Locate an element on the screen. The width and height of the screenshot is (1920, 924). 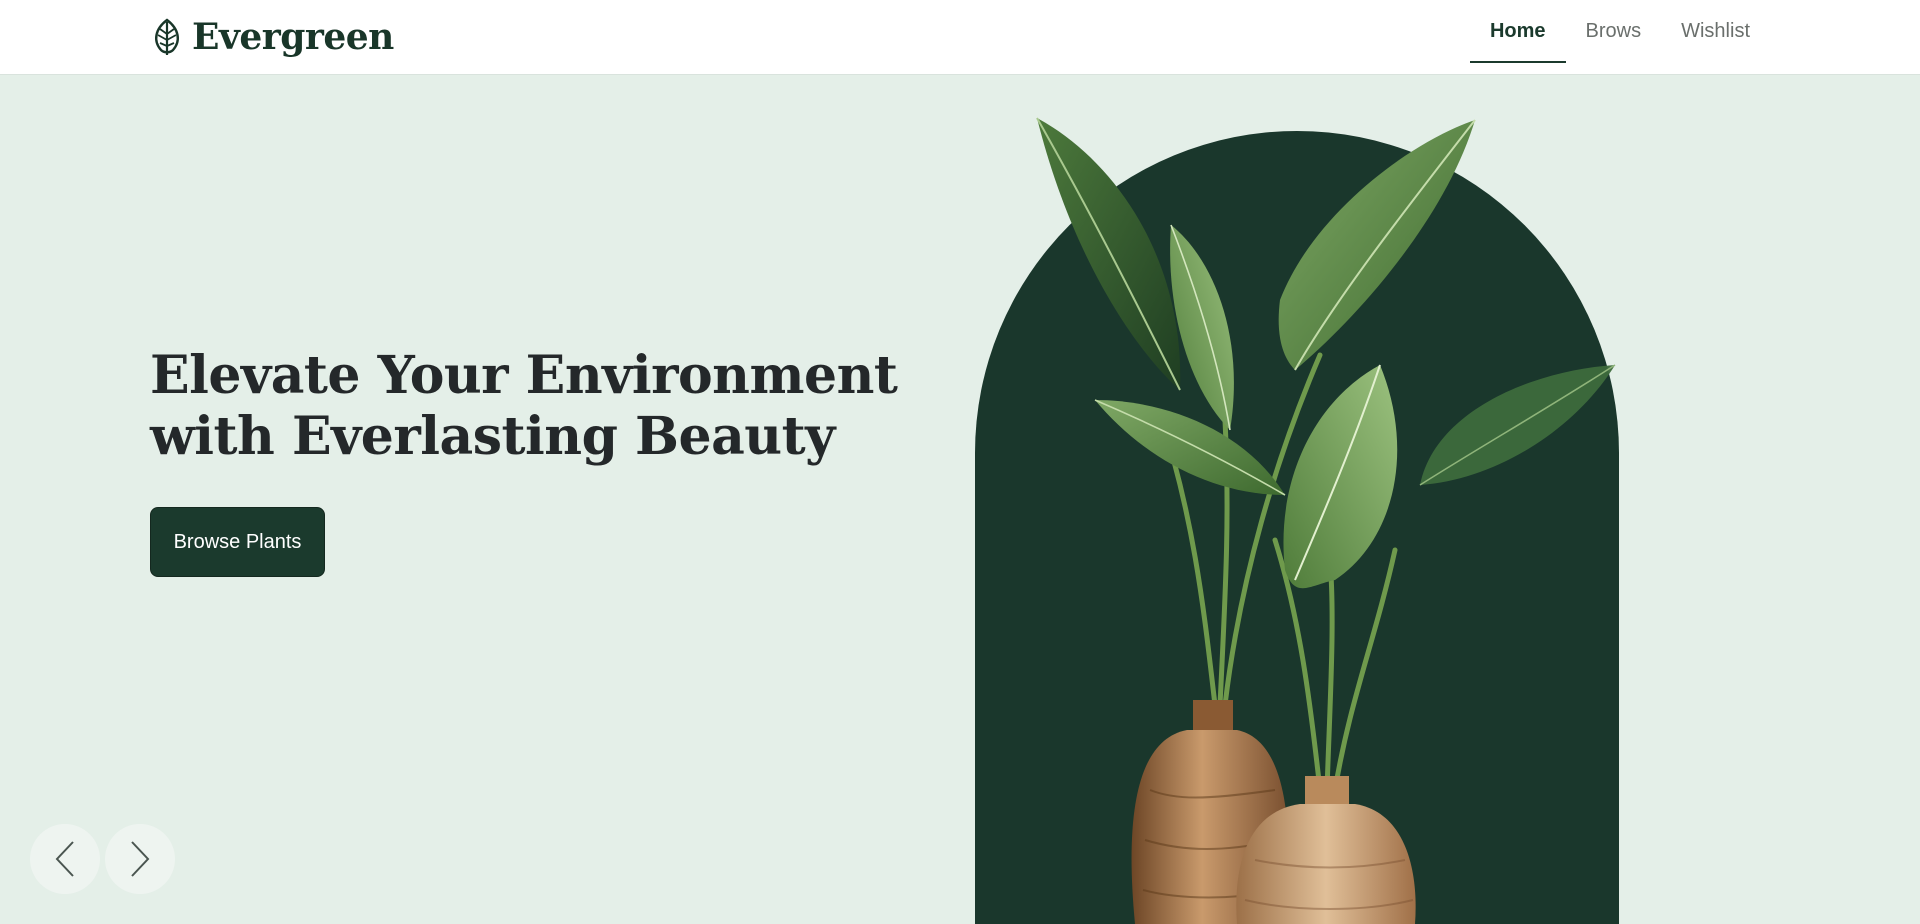
chevron-left-icon is located at coordinates (64, 859).